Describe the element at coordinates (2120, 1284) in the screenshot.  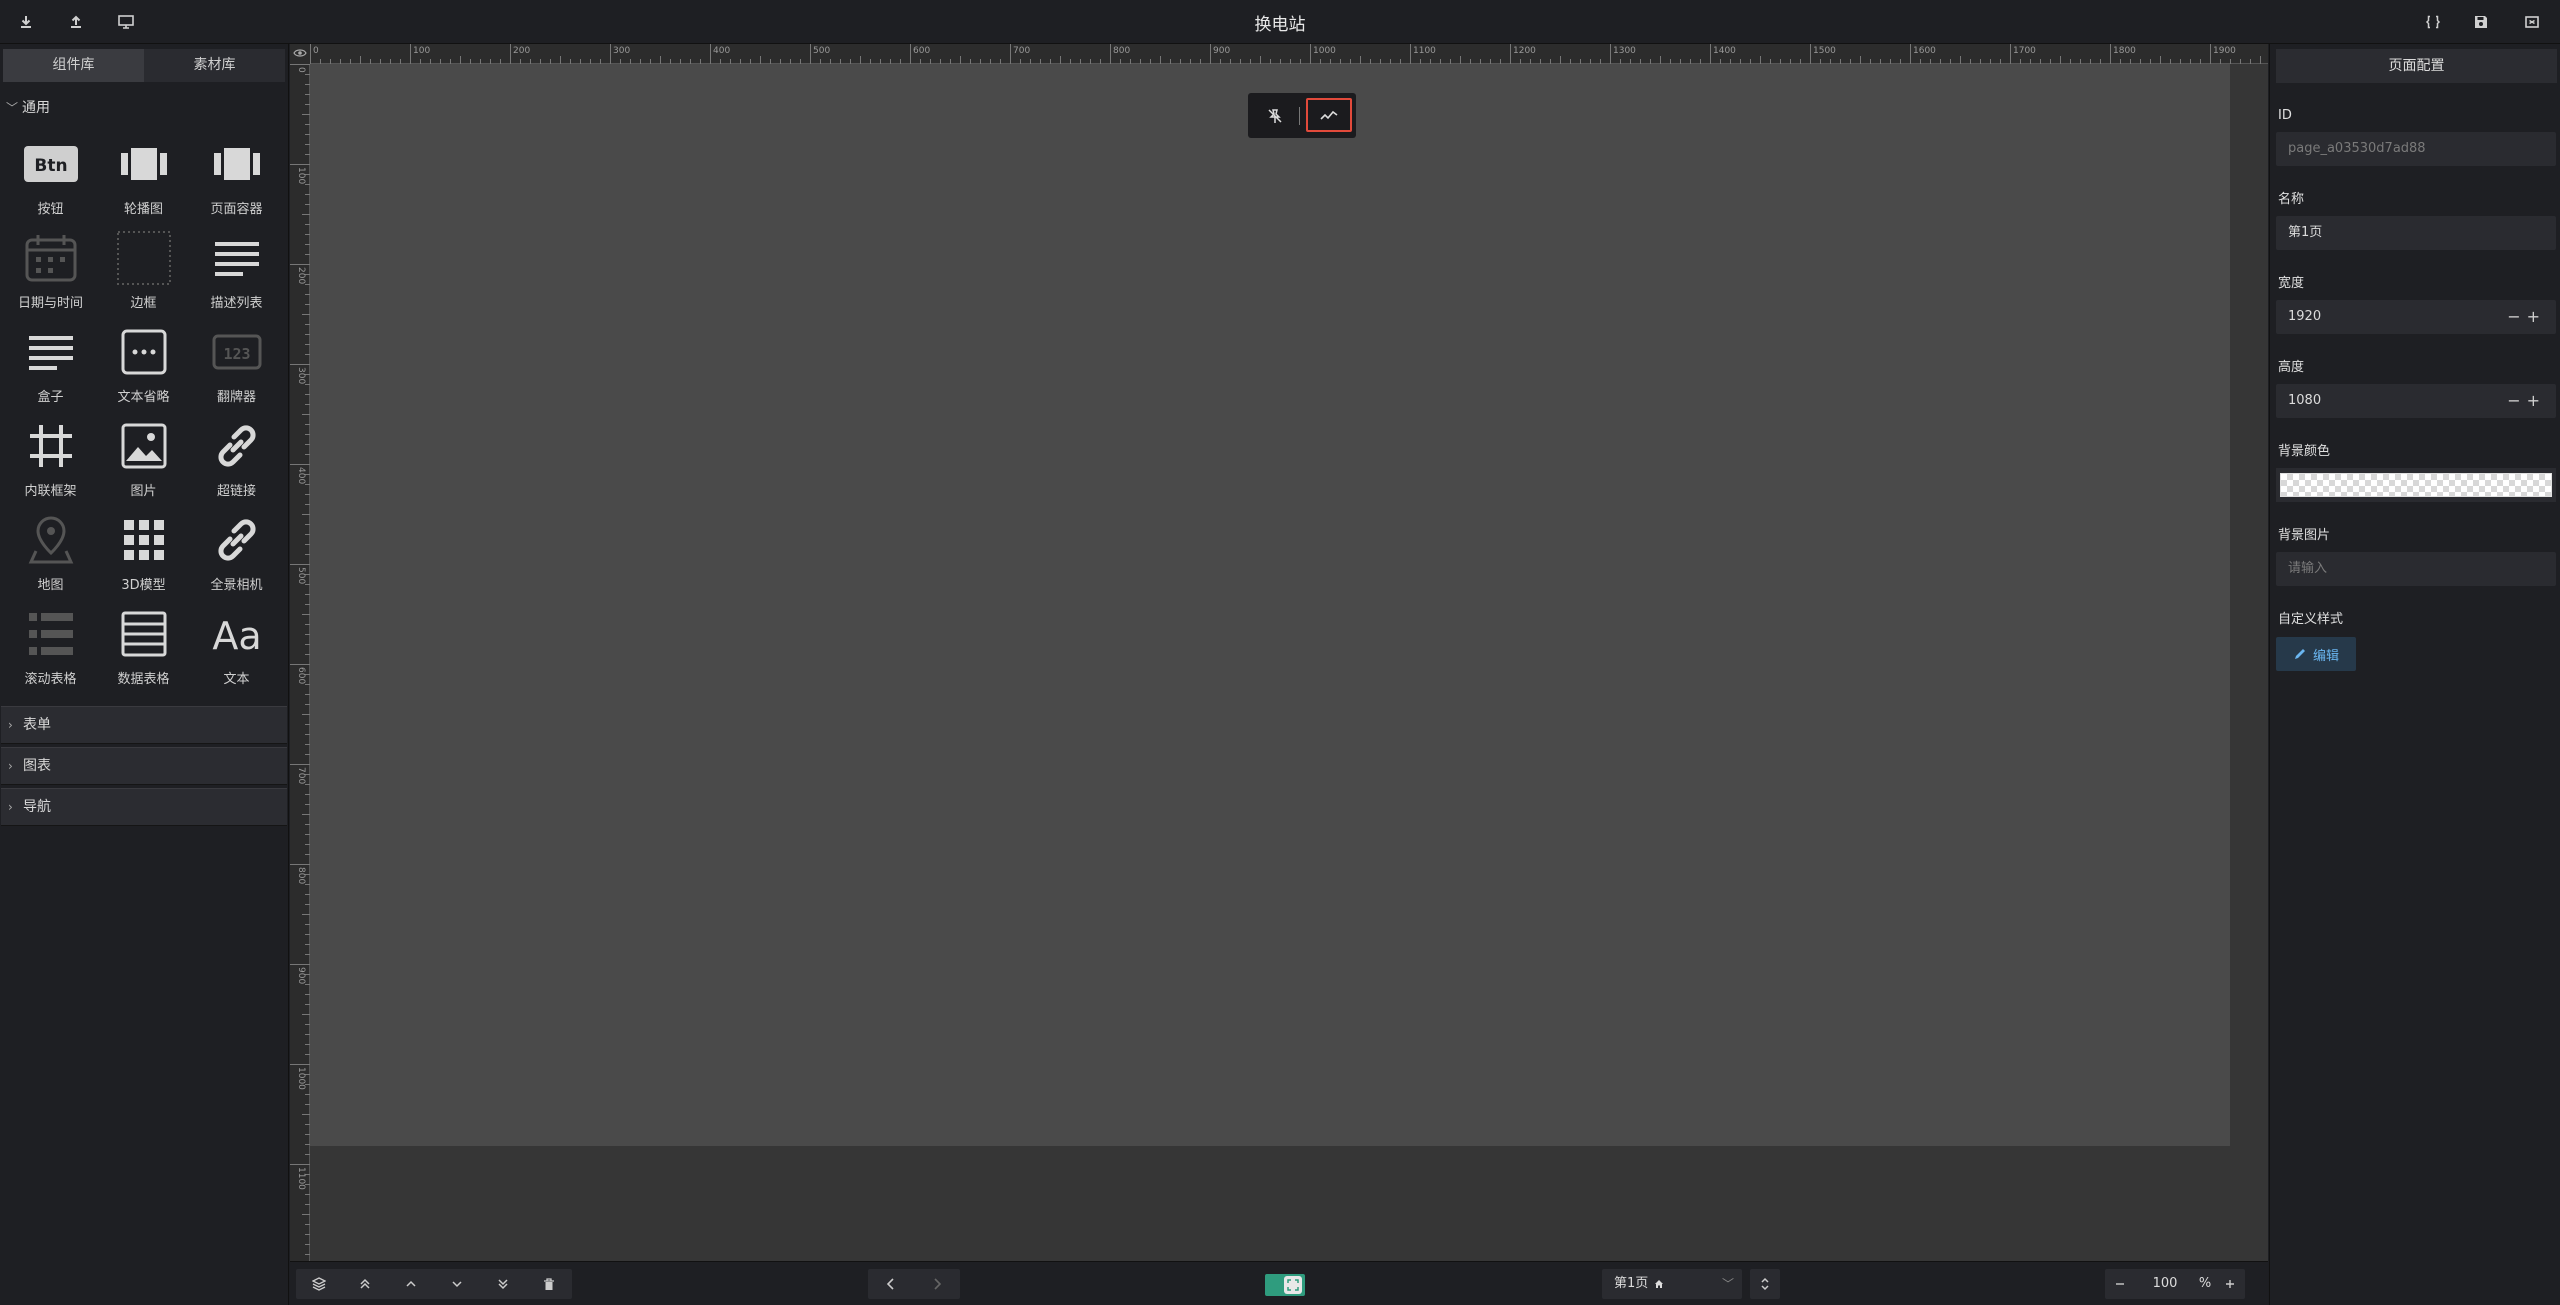
I see `zoom-out-icon` at that location.